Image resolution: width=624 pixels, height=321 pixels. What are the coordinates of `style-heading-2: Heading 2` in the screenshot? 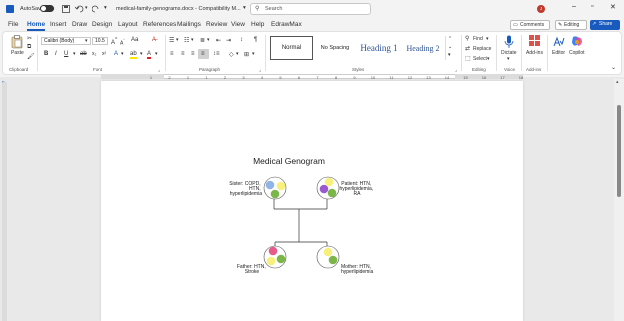 It's located at (423, 48).